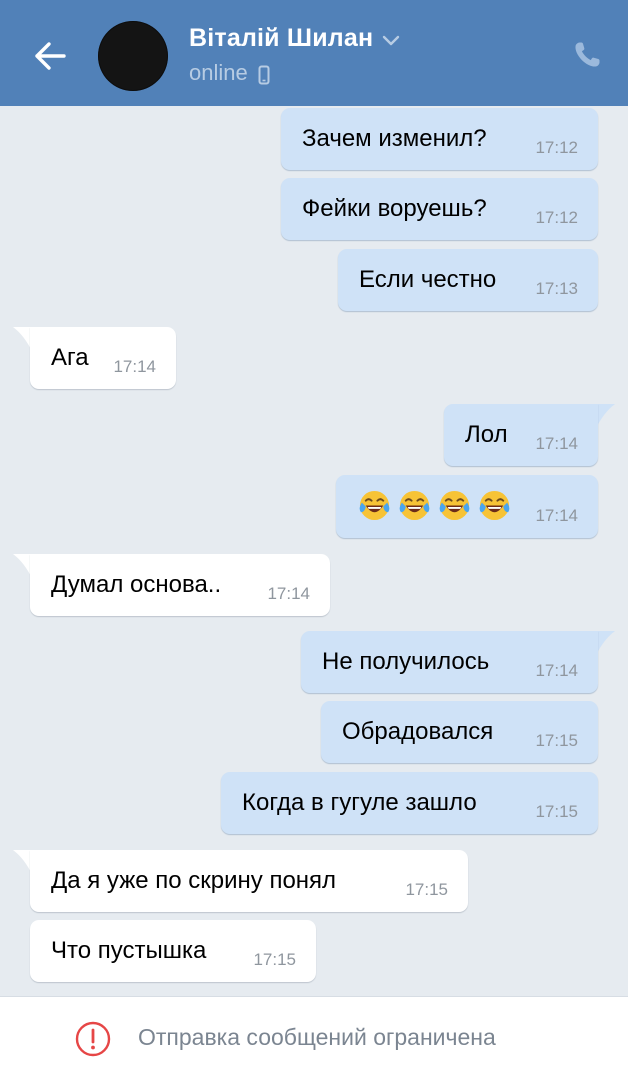  Describe the element at coordinates (394, 138) in the screenshot. I see `message-text: Зачем изменил?` at that location.